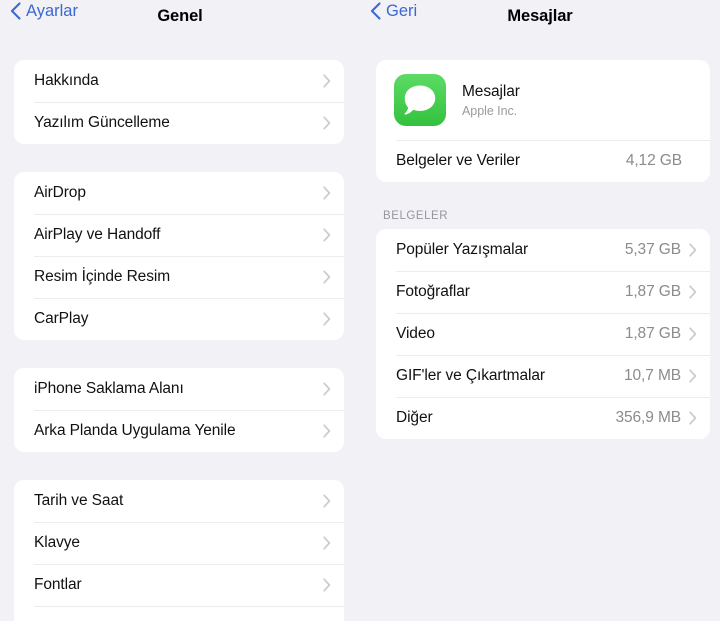 The image size is (720, 621). Describe the element at coordinates (52, 10) in the screenshot. I see `back-button-label: Ayarlar` at that location.